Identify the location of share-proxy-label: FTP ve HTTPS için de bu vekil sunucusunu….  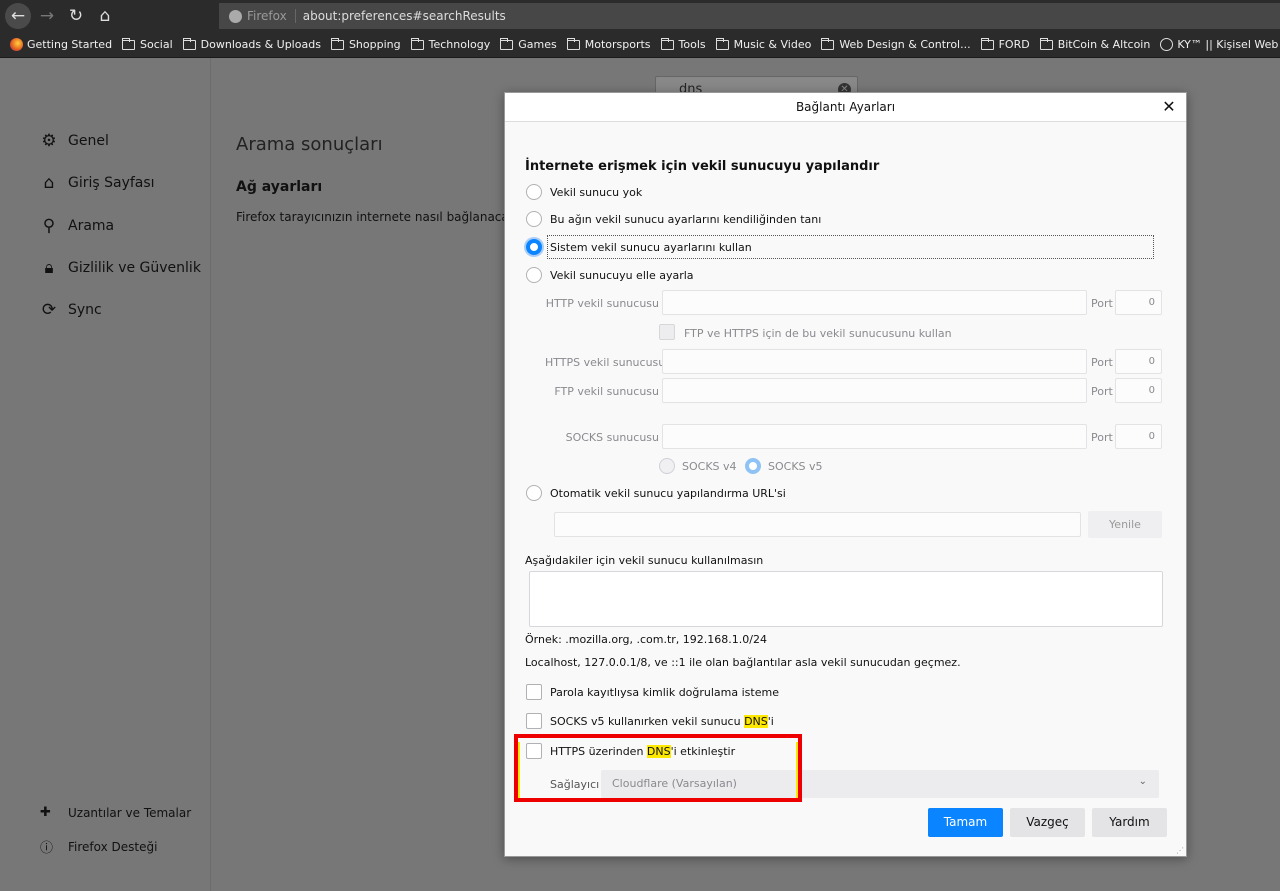
(818, 333).